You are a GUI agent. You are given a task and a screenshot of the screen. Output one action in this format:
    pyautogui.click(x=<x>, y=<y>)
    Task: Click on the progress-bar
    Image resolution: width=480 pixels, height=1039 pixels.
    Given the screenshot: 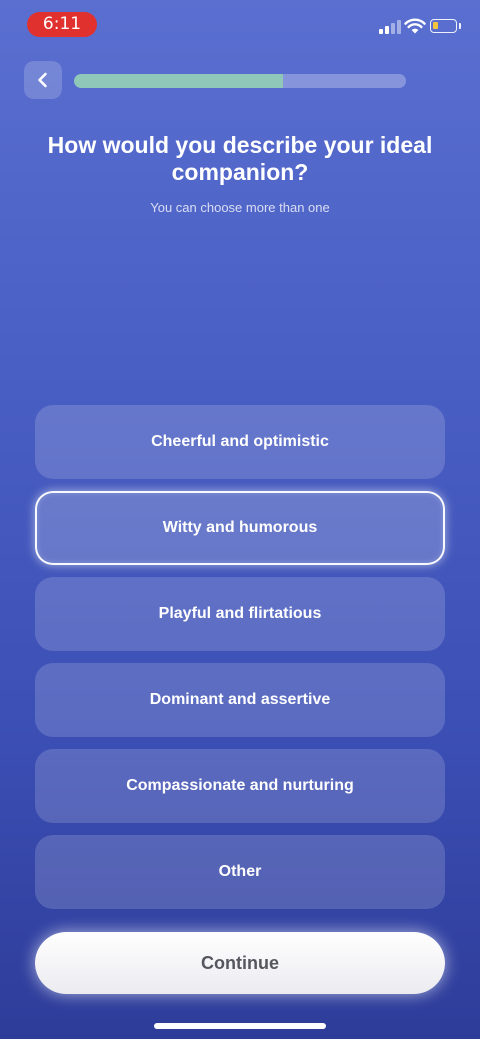 What is the action you would take?
    pyautogui.click(x=240, y=81)
    